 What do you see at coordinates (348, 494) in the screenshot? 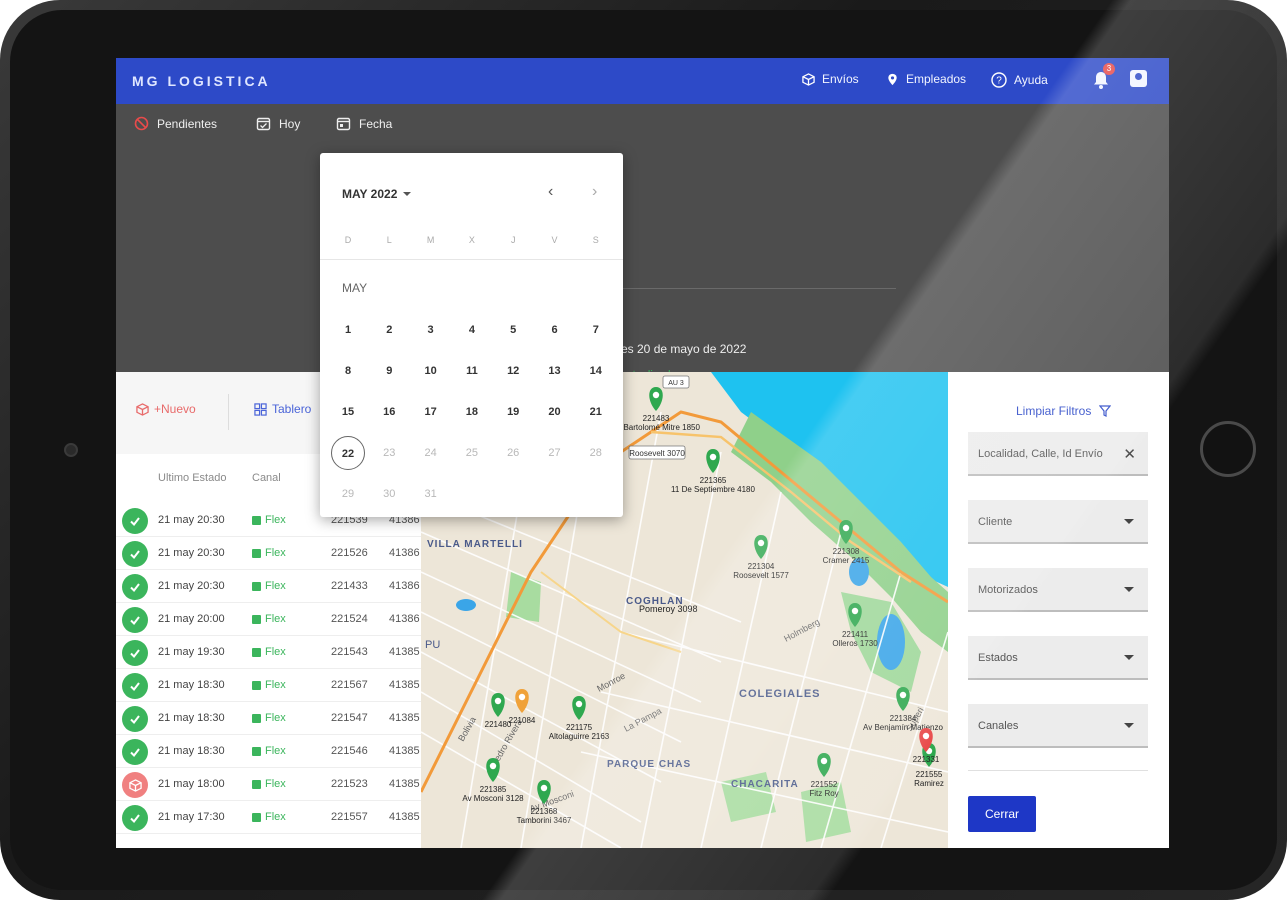
I see `calendar-day: 29` at bounding box center [348, 494].